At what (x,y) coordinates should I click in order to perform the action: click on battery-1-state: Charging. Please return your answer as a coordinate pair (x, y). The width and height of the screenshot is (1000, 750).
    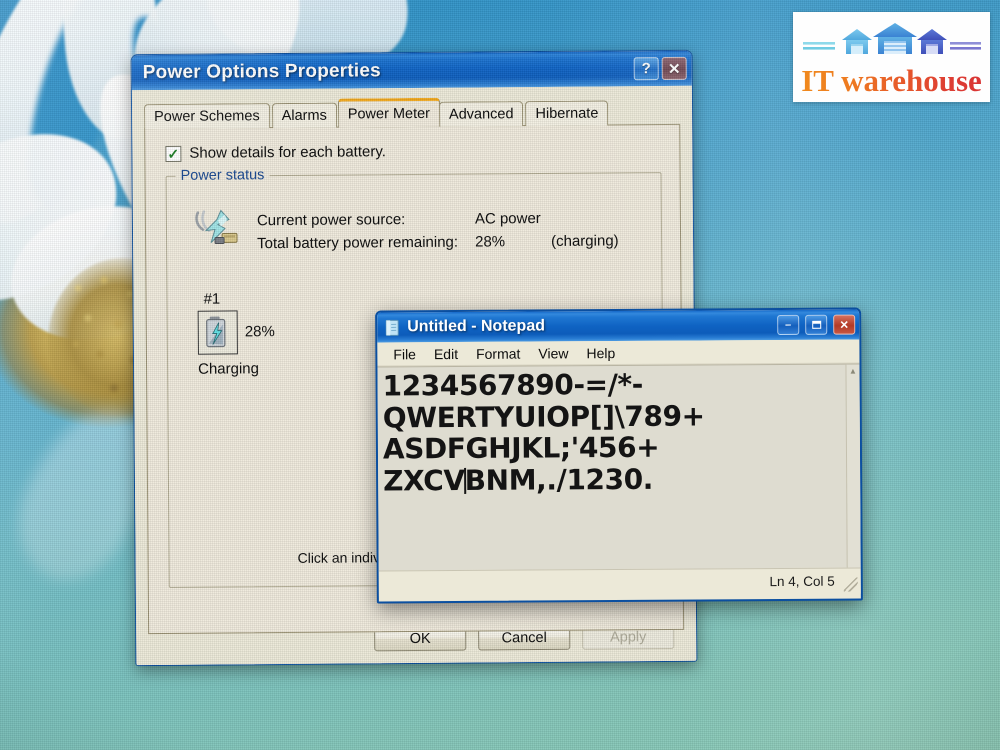
    Looking at the image, I should click on (229, 368).